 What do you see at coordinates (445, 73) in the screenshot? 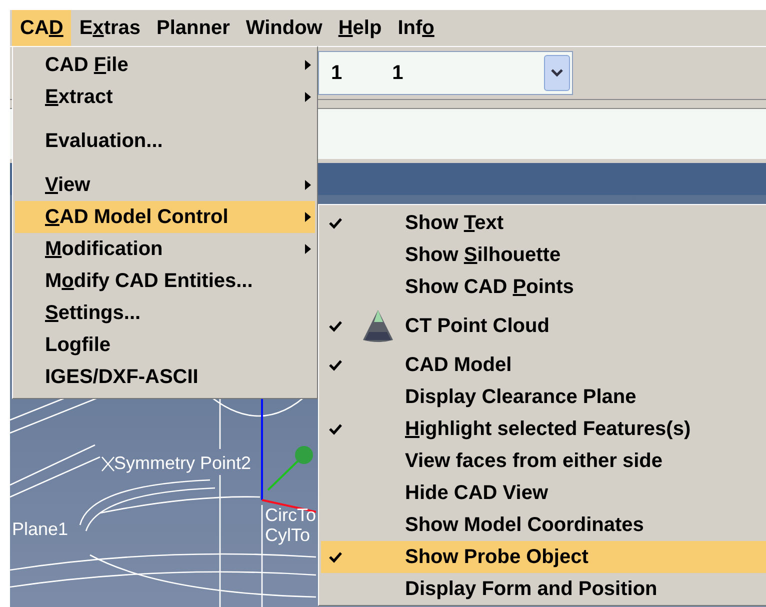
I see `combo-box: 1 1` at bounding box center [445, 73].